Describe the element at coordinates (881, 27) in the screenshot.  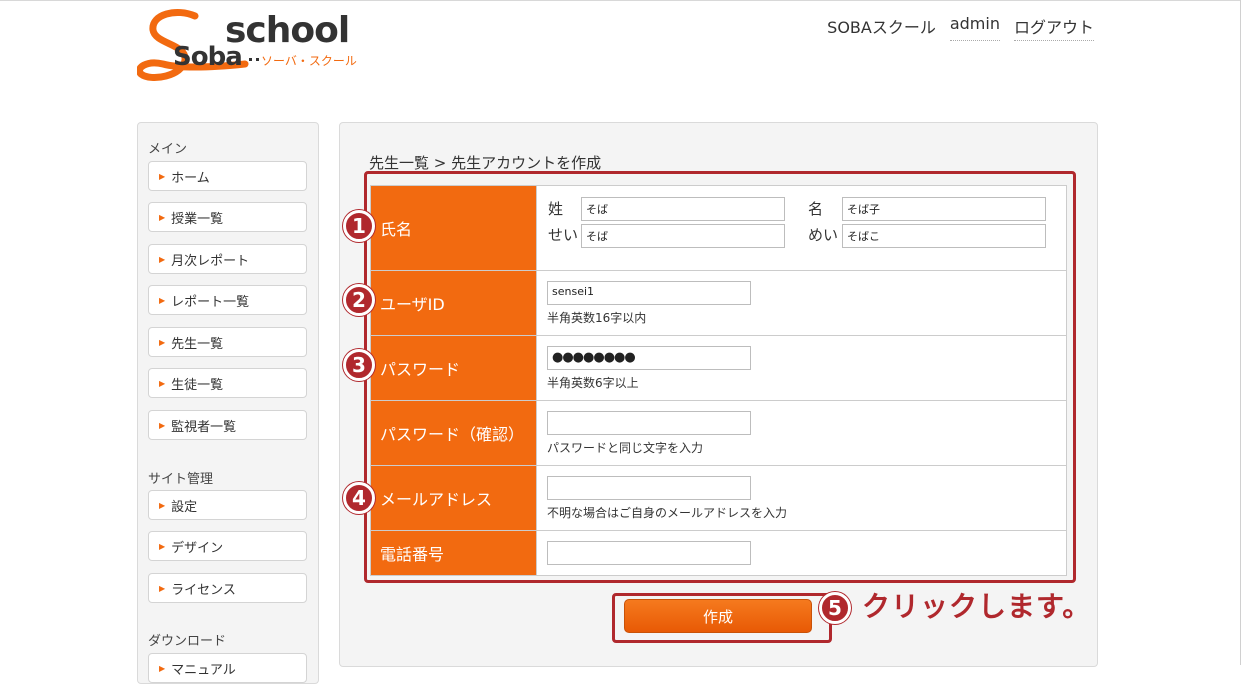
I see `header-site-link: SOBAスクール` at that location.